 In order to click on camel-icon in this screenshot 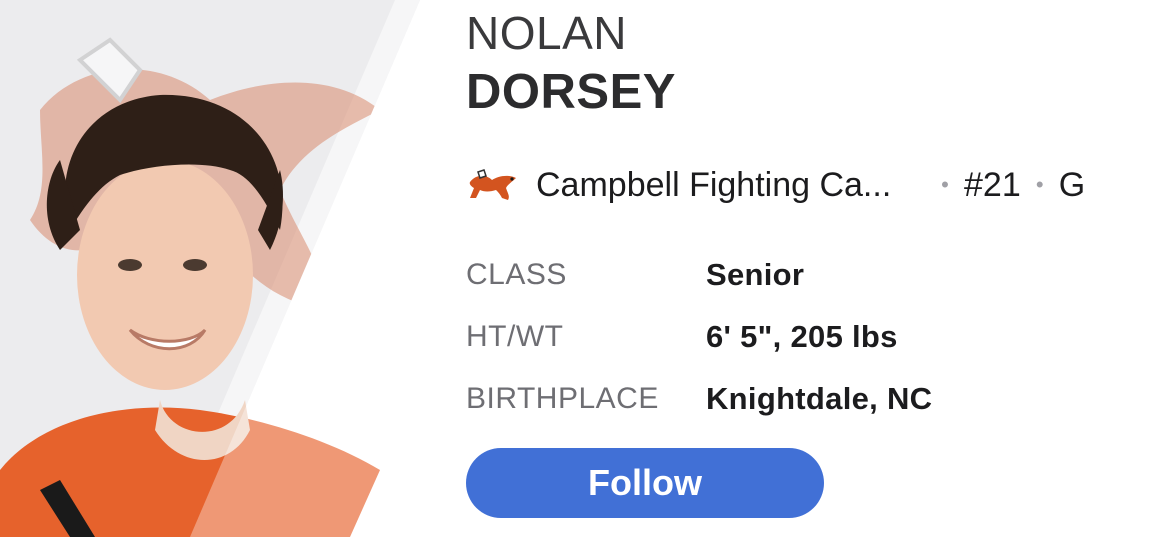, I will do `click(494, 185)`.